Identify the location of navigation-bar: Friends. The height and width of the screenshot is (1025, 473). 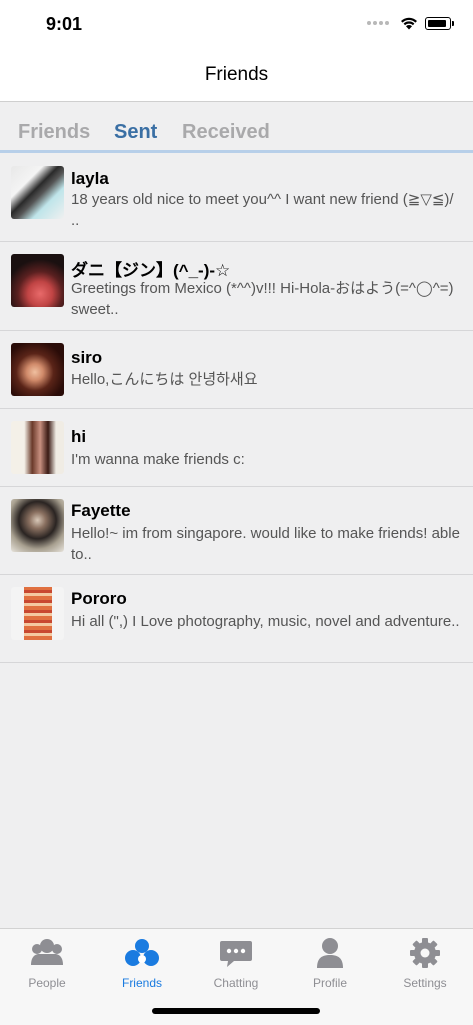
(236, 76).